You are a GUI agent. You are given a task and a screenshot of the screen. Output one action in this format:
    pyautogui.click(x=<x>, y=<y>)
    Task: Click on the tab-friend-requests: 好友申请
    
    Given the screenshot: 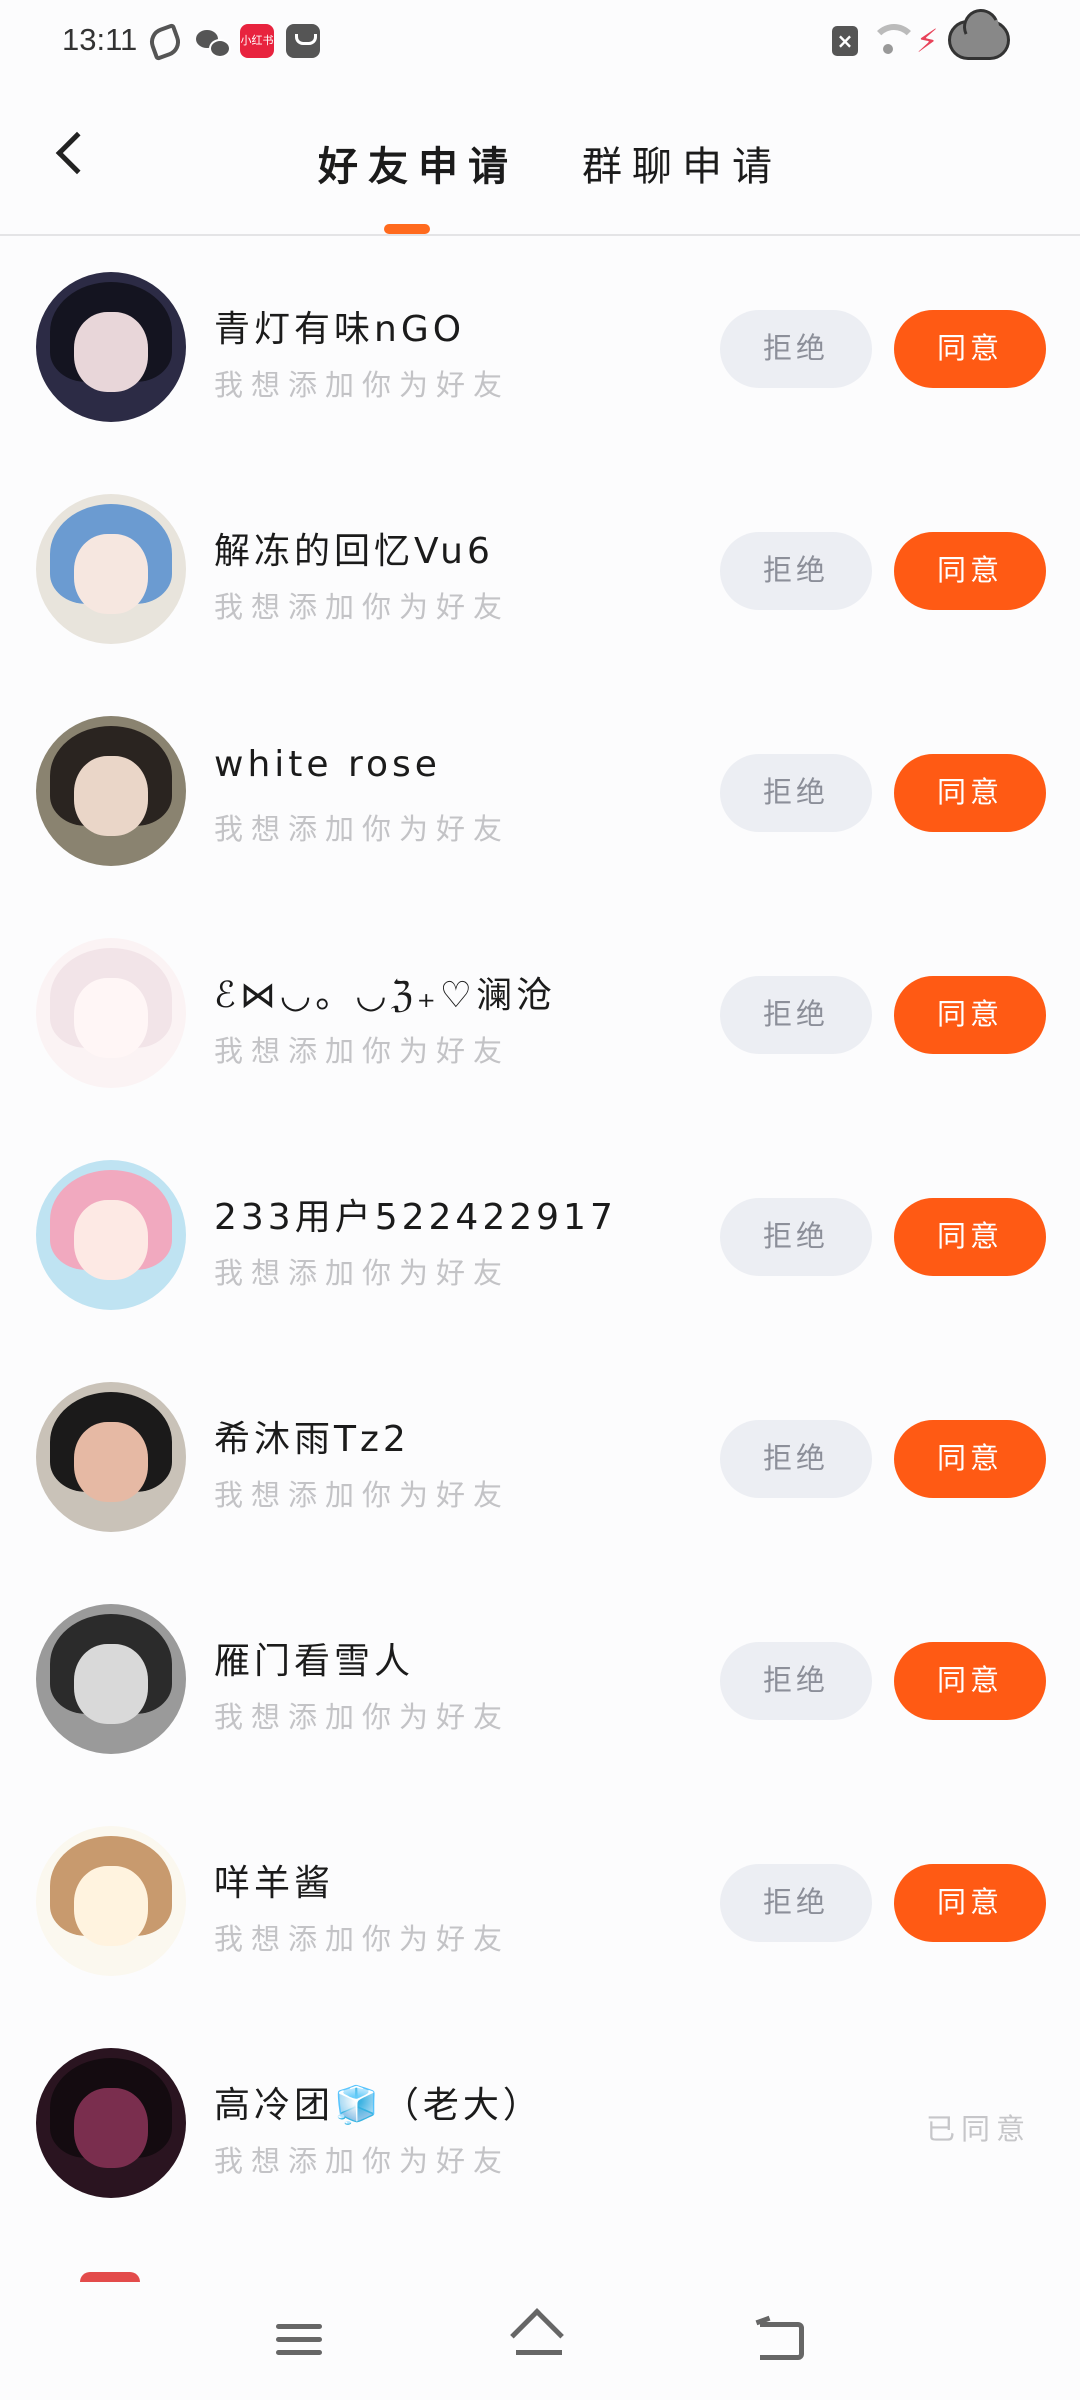 What is the action you would take?
    pyautogui.click(x=418, y=163)
    